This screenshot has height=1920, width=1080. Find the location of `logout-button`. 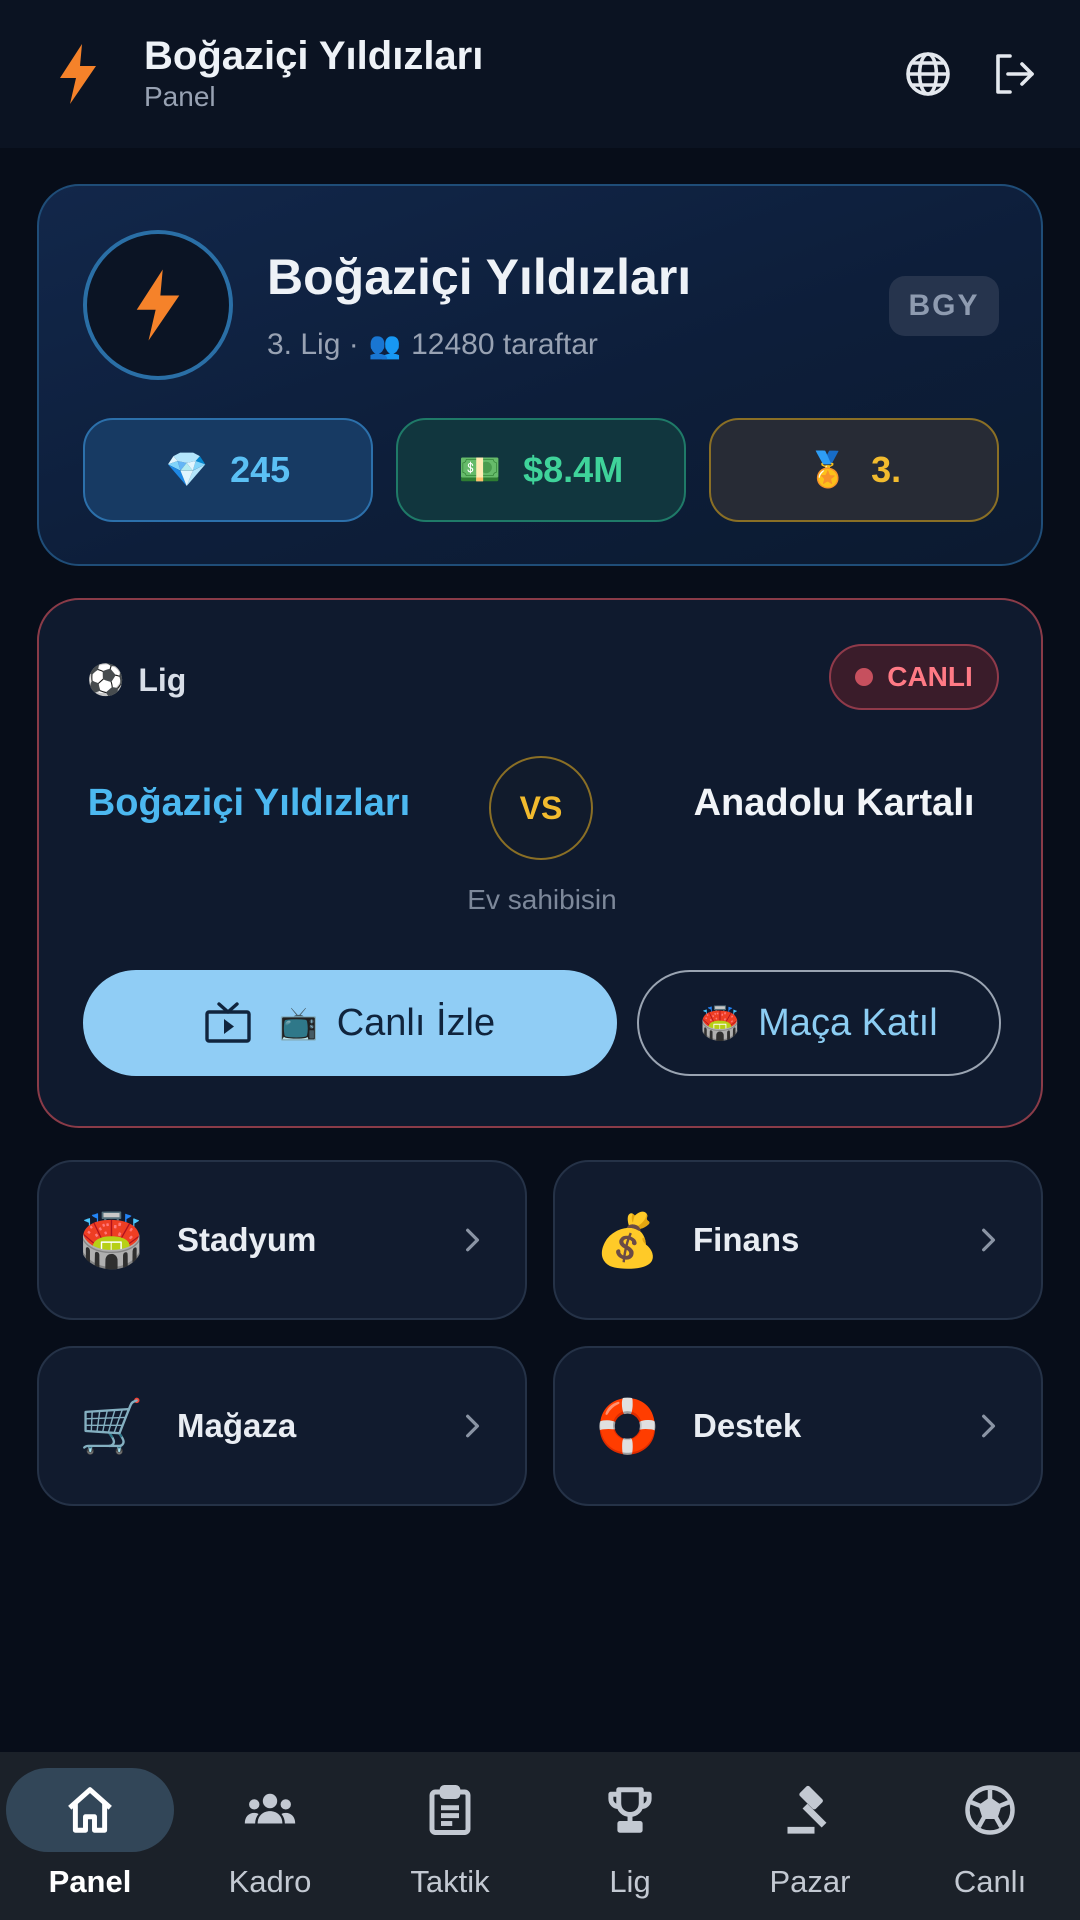

logout-button is located at coordinates (1014, 74).